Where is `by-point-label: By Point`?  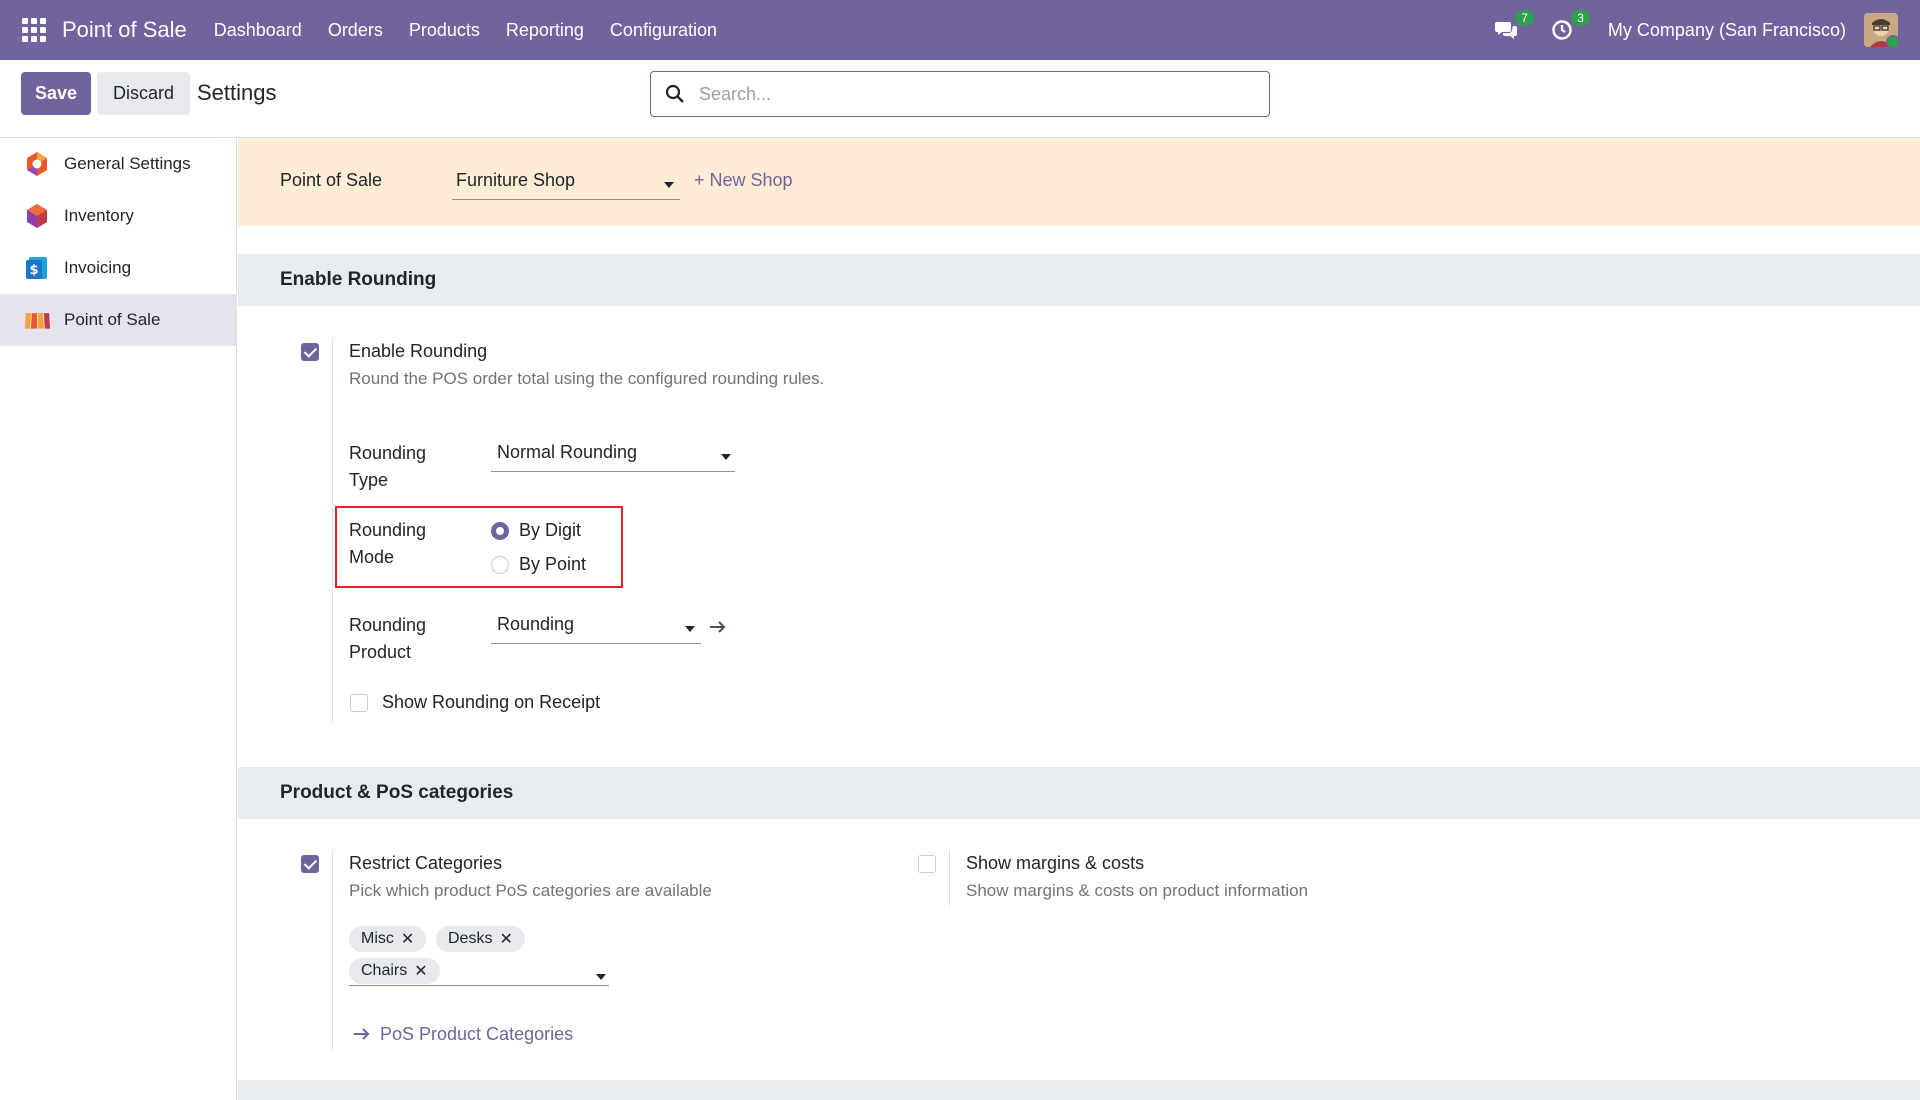
by-point-label: By Point is located at coordinates (552, 564).